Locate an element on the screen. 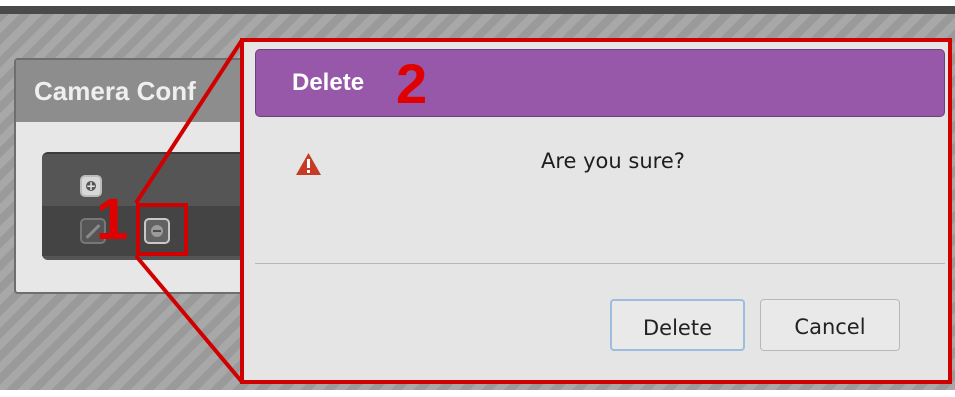 The width and height of the screenshot is (955, 397). bottom-edge is located at coordinates (477, 393).